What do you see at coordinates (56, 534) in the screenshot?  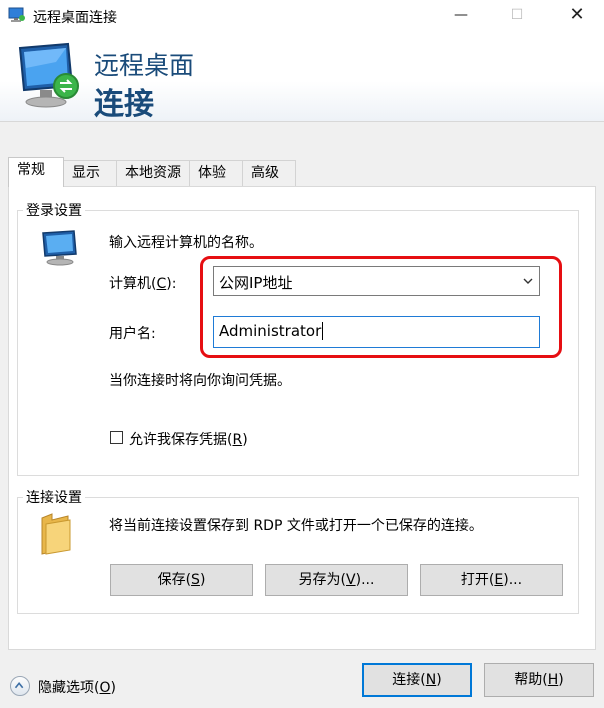 I see `folder-icon` at bounding box center [56, 534].